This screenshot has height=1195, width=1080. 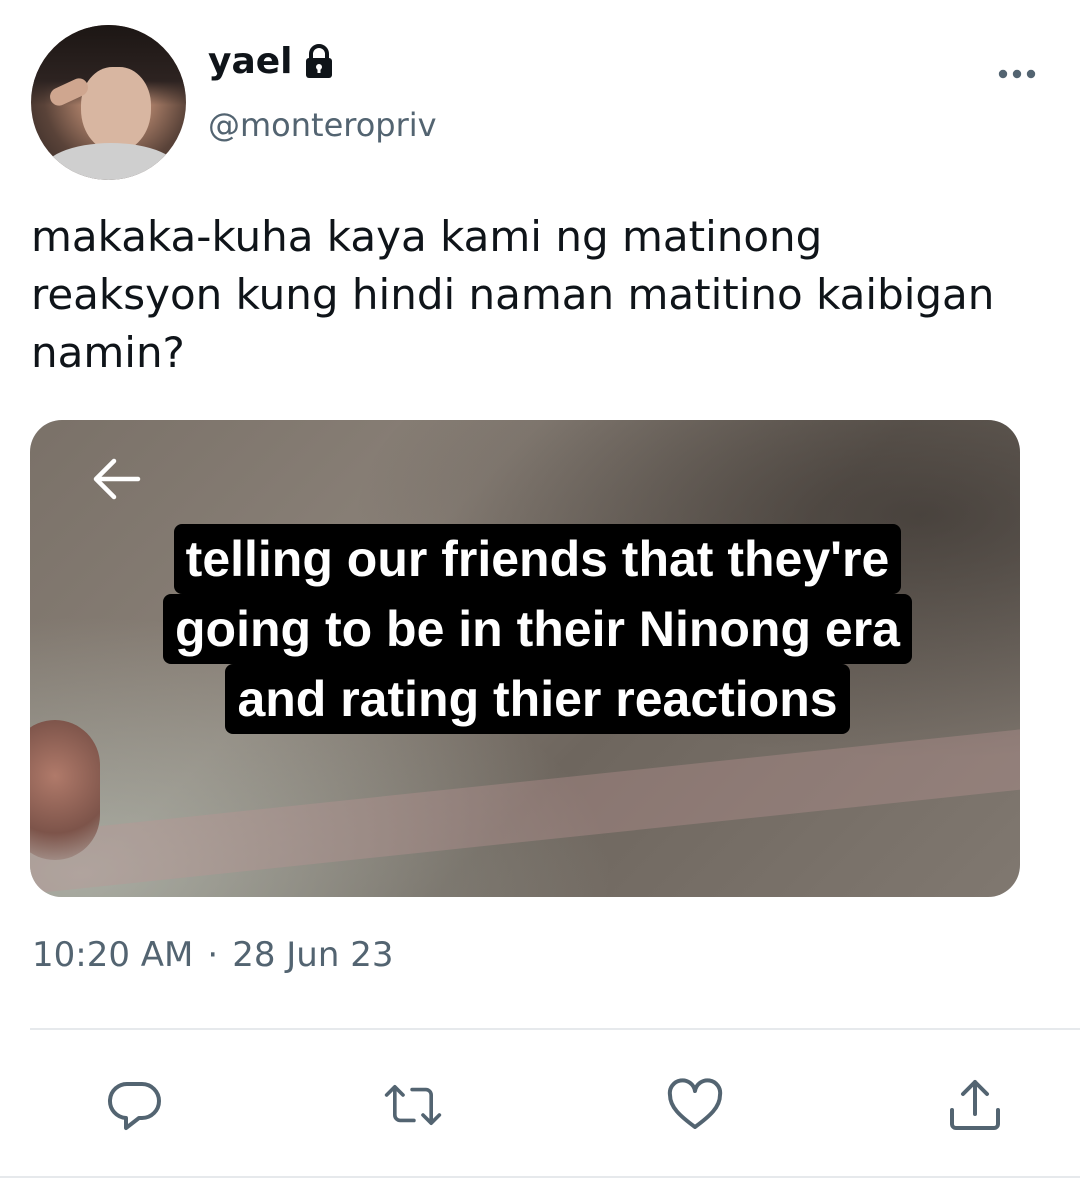 What do you see at coordinates (65, 790) in the screenshot?
I see `media-finger` at bounding box center [65, 790].